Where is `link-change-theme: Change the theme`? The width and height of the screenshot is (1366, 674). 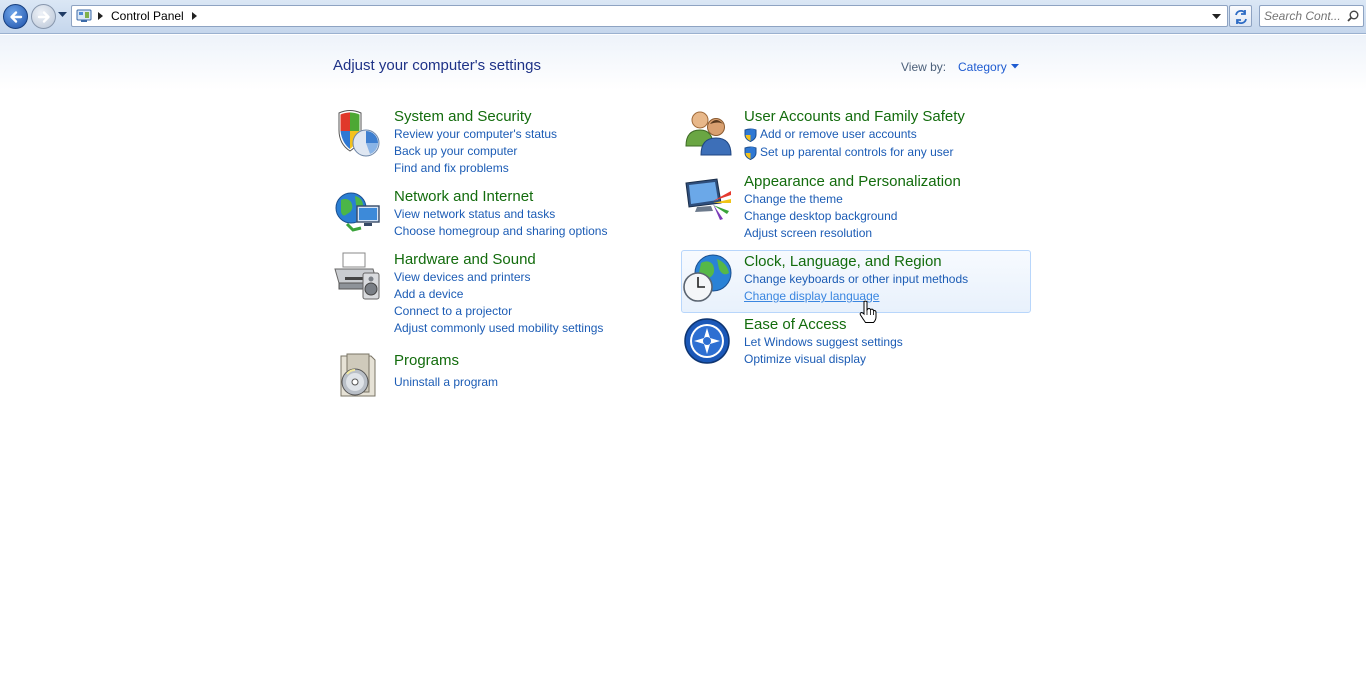 link-change-theme: Change the theme is located at coordinates (820, 200).